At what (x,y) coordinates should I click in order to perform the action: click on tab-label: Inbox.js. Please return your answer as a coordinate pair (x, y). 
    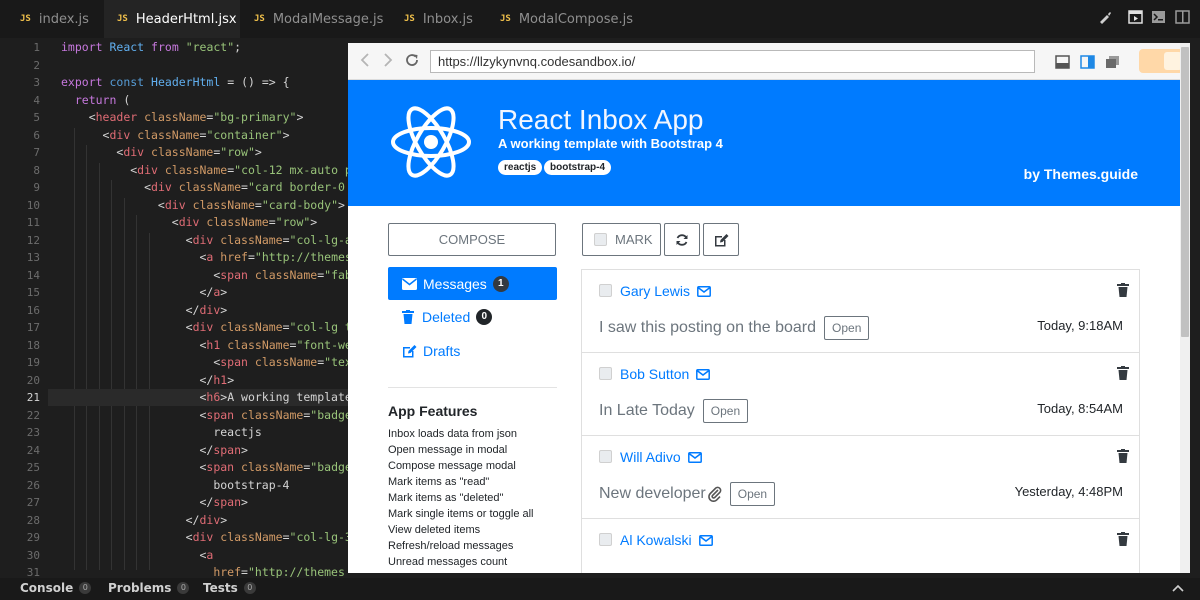
    Looking at the image, I should click on (447, 19).